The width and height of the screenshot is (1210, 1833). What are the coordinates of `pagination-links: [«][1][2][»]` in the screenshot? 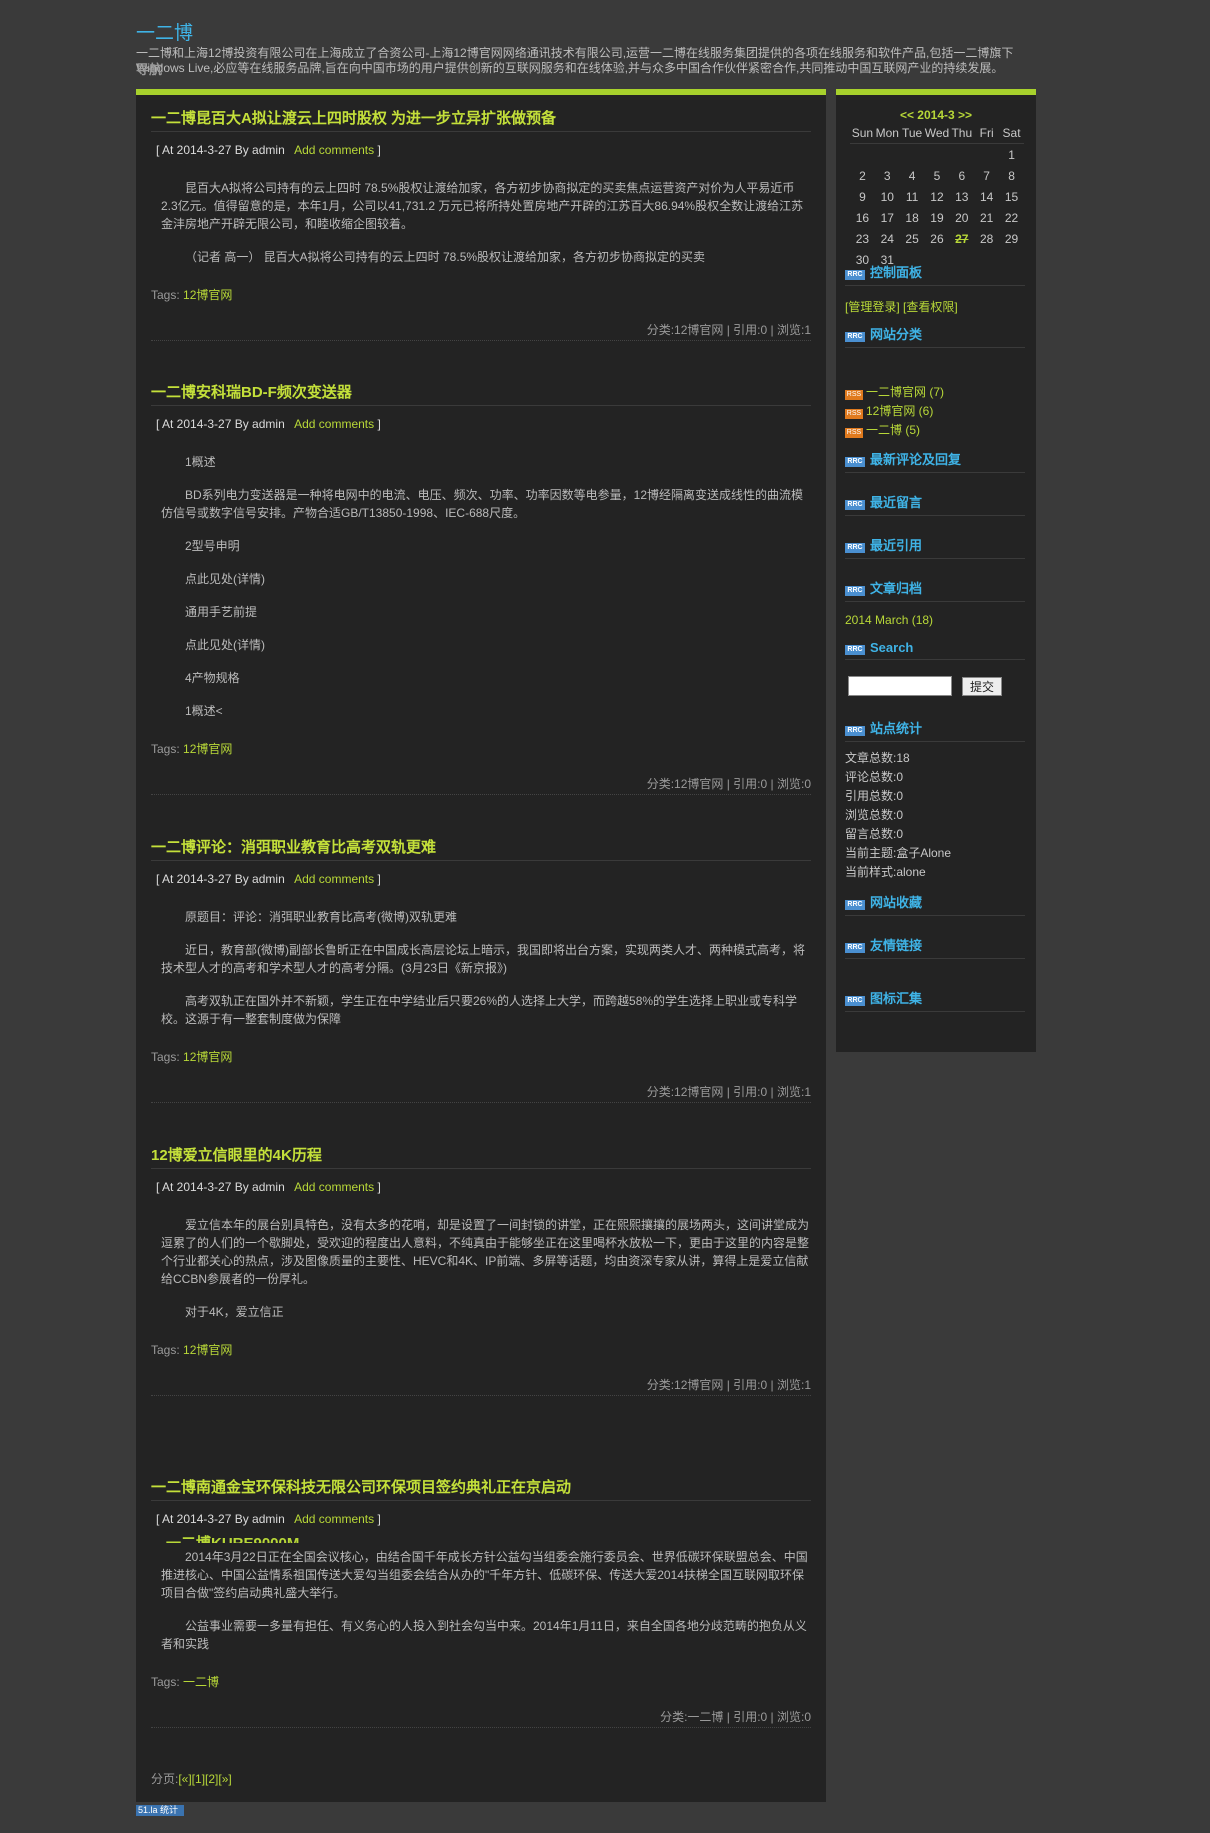 It's located at (204, 1779).